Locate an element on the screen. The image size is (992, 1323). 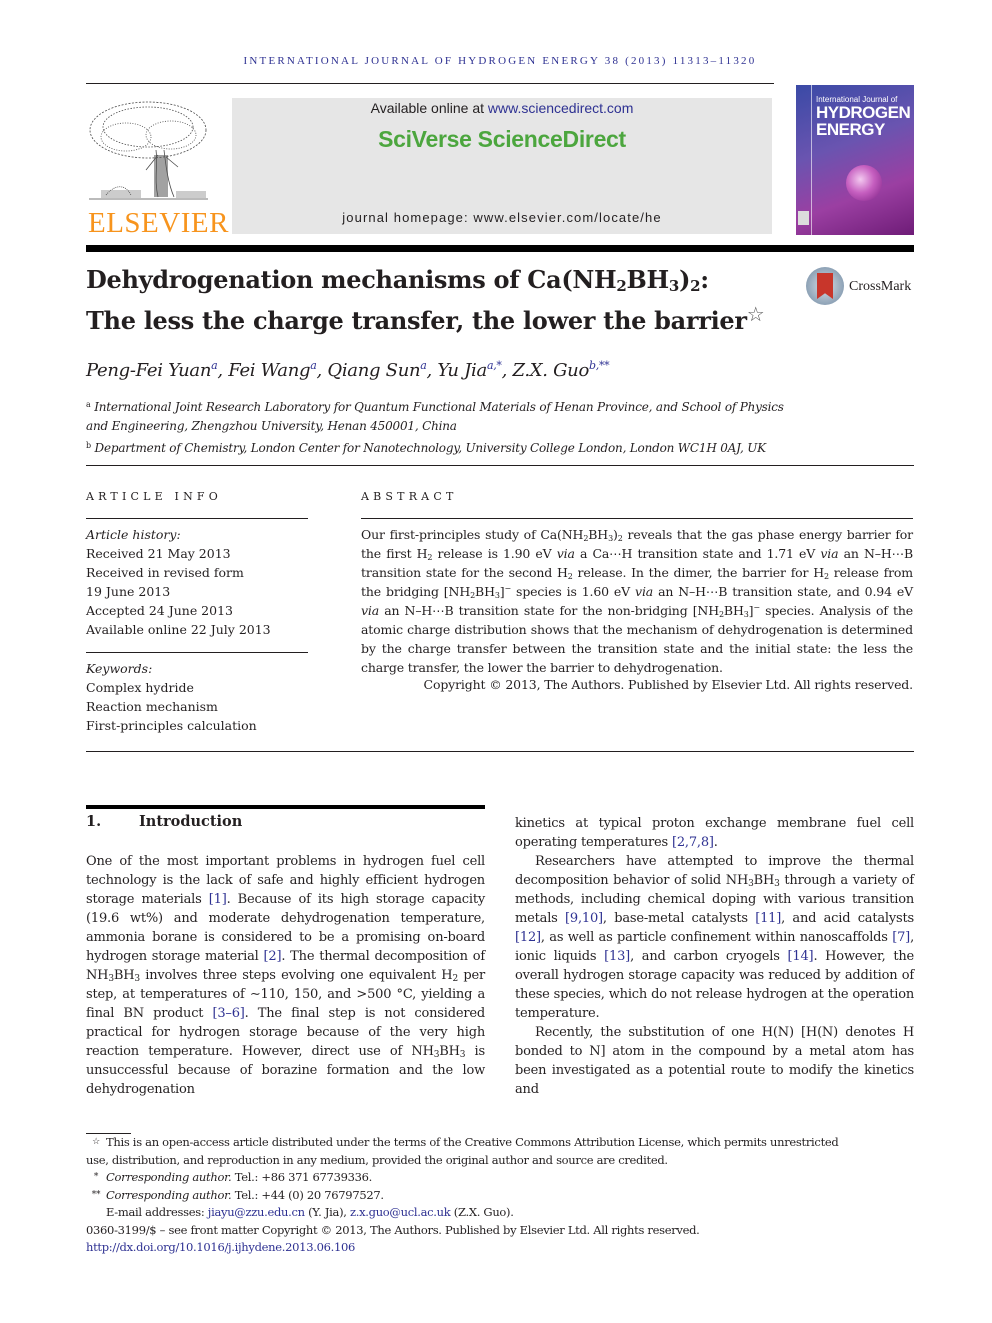
abstract-bottom-rule is located at coordinates (500, 751).